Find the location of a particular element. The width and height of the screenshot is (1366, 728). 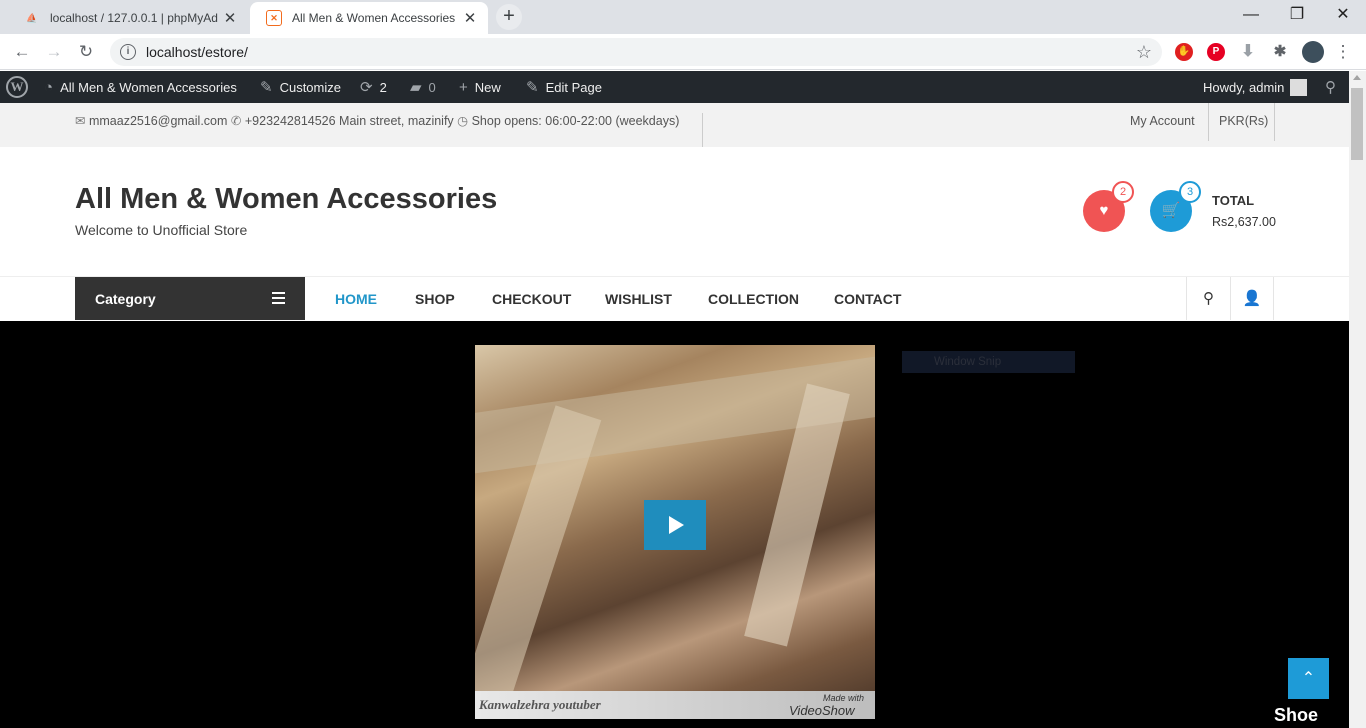

envelope-icon: ✉ is located at coordinates (80, 121).